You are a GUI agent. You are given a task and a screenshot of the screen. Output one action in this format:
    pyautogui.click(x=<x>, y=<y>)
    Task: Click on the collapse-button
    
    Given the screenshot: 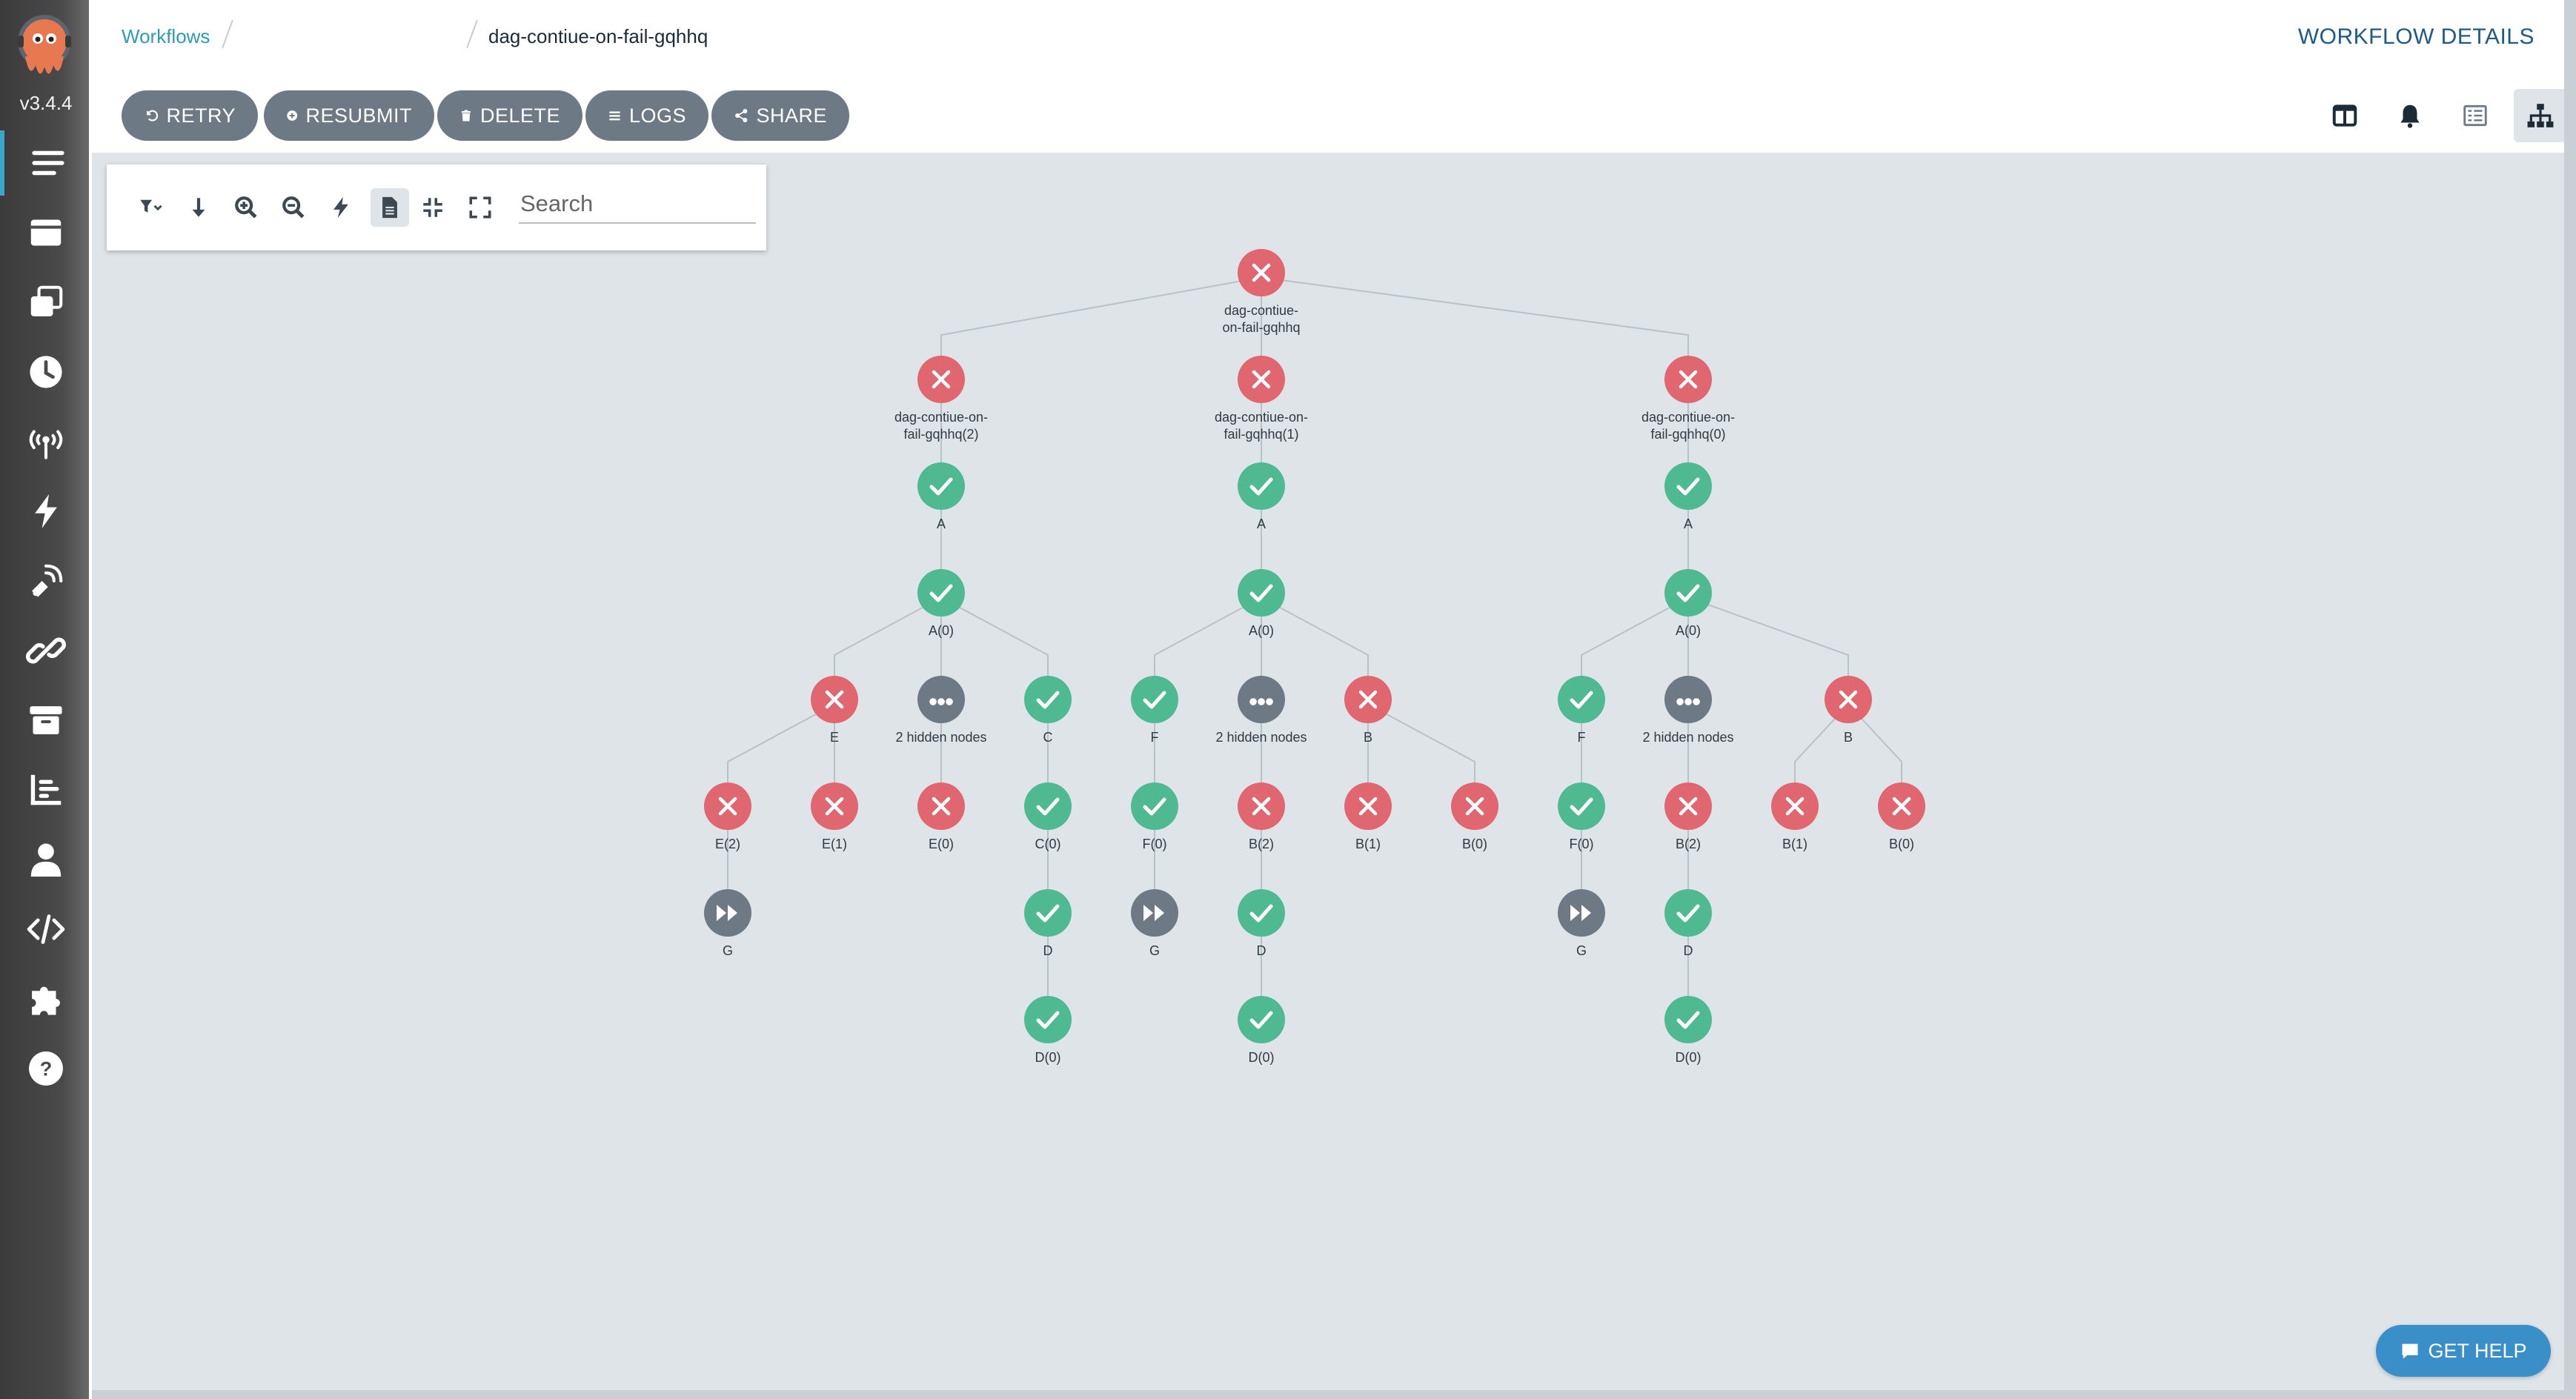 What is the action you would take?
    pyautogui.click(x=433, y=208)
    